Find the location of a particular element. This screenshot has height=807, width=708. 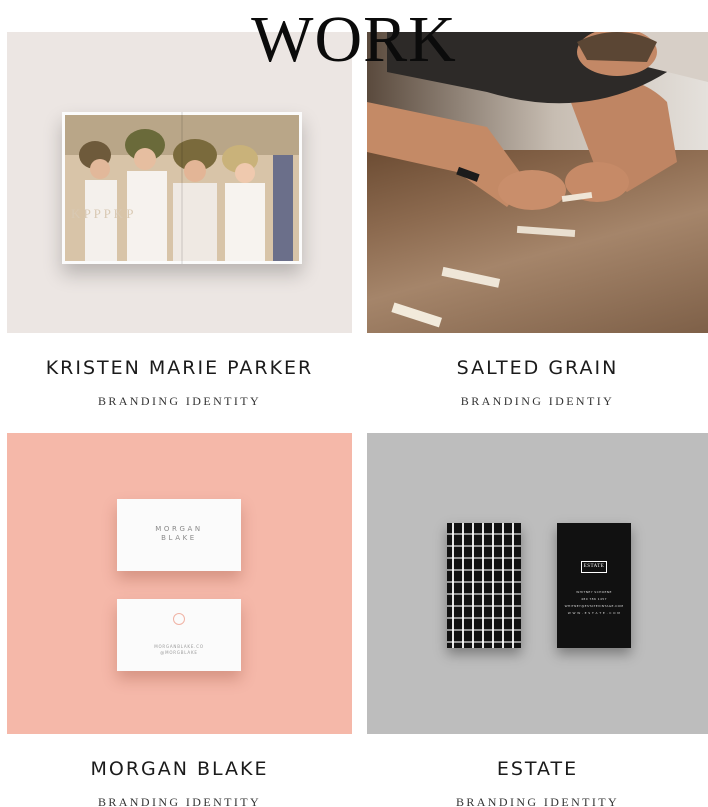

estate-logo: ESTATE is located at coordinates (594, 567).